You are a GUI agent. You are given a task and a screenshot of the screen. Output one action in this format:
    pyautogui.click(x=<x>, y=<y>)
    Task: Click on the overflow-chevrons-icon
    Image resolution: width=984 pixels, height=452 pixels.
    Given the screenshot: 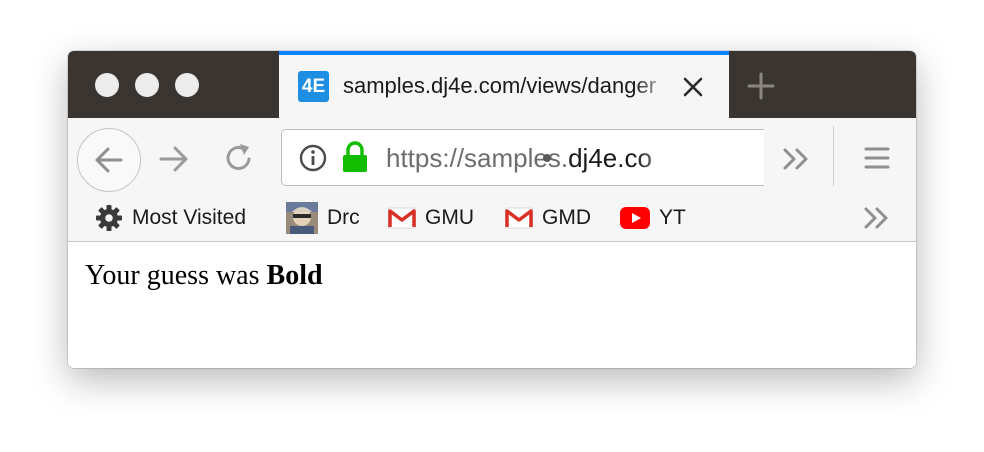 What is the action you would take?
    pyautogui.click(x=797, y=159)
    